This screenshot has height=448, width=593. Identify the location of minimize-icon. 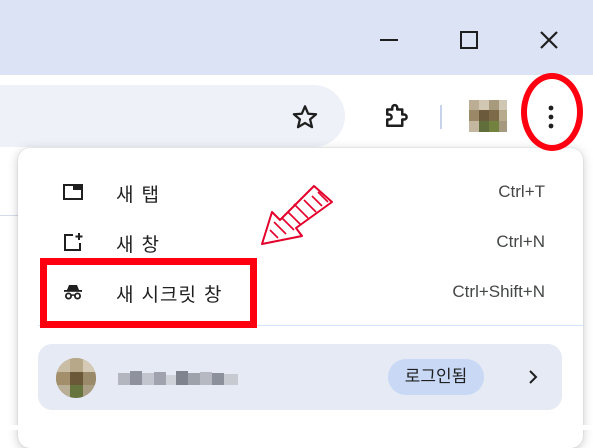
(389, 40).